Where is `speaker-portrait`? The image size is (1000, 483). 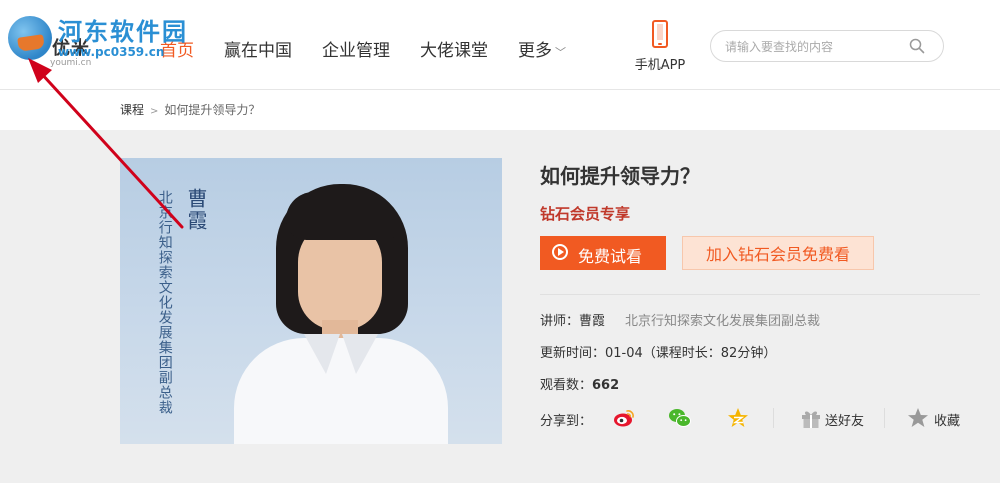
speaker-portrait is located at coordinates (340, 314).